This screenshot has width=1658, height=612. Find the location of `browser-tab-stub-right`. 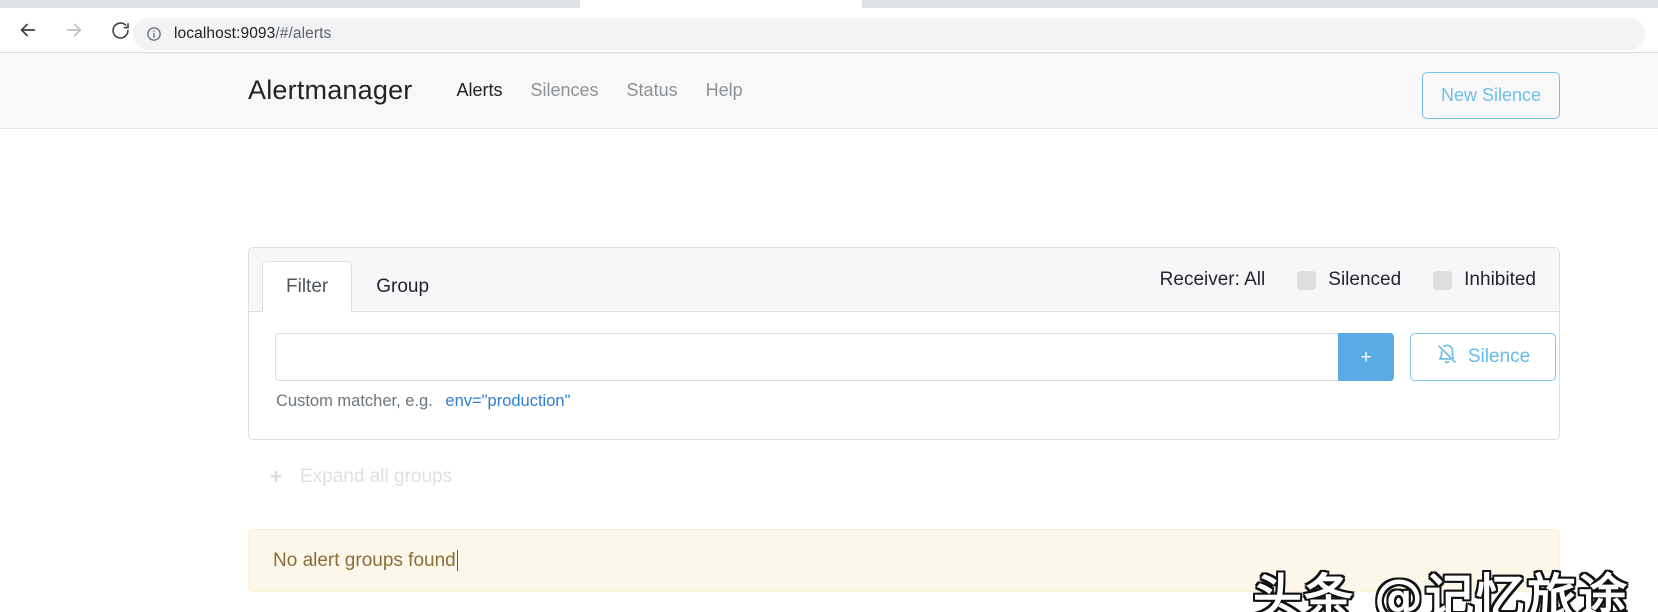

browser-tab-stub-right is located at coordinates (1260, 4).